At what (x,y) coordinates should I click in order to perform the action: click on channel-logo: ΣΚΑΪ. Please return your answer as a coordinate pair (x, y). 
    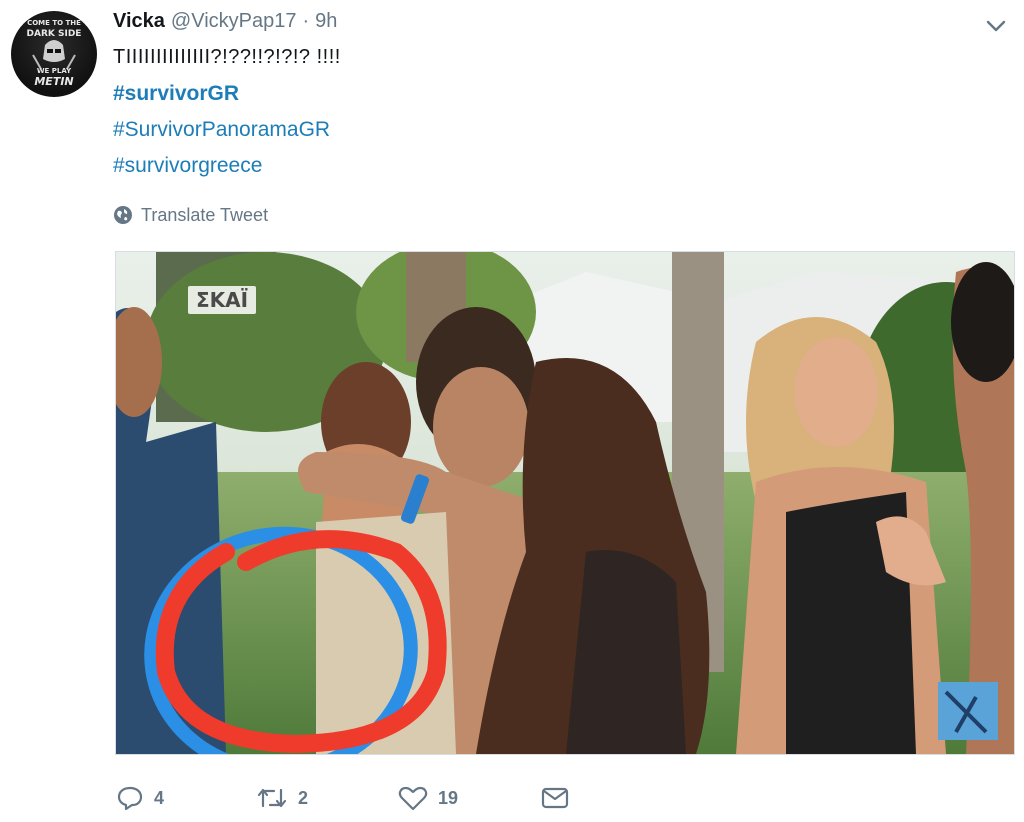
    Looking at the image, I should click on (222, 300).